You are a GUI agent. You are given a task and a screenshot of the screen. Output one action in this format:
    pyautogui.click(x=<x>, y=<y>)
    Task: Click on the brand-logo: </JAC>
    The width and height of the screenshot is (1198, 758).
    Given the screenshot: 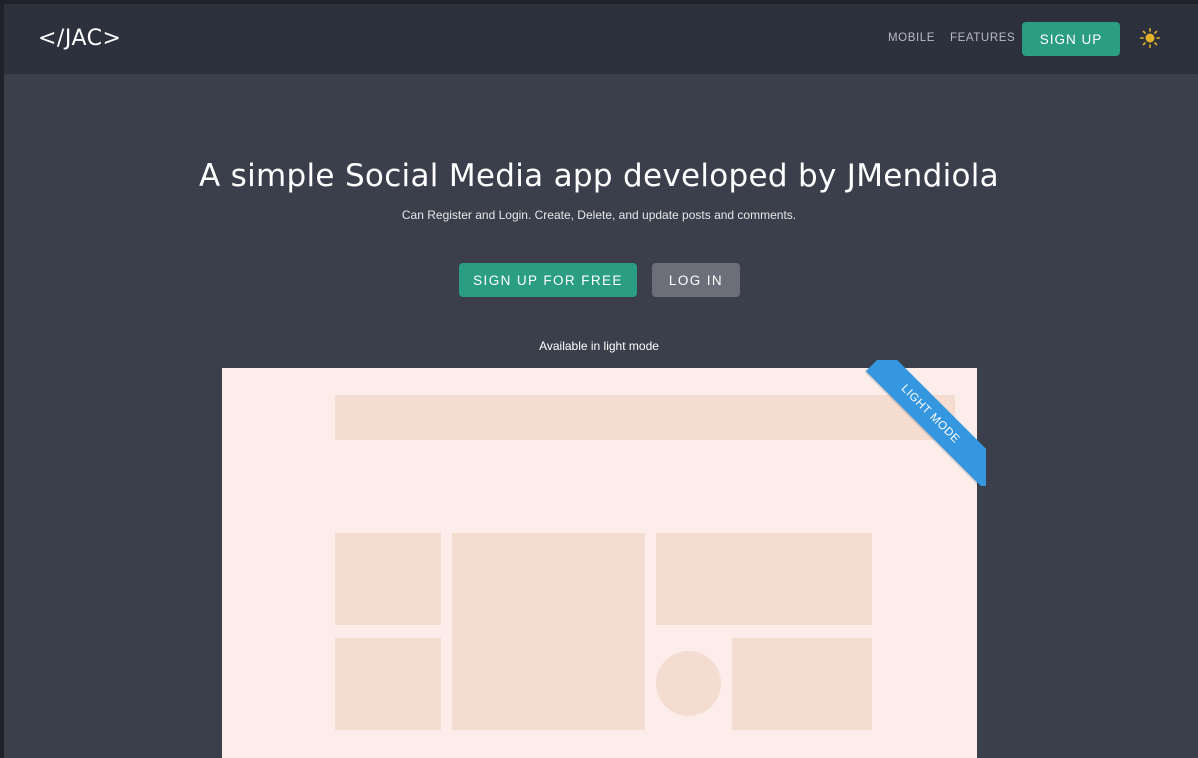 What is the action you would take?
    pyautogui.click(x=79, y=38)
    